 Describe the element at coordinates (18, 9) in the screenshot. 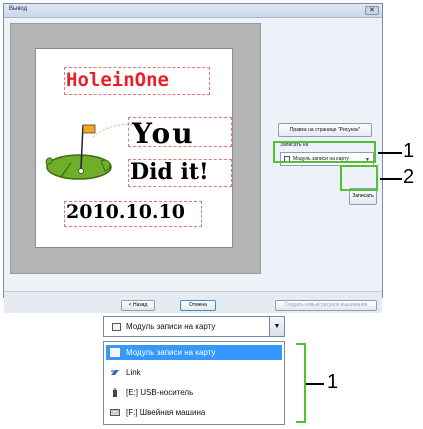

I see `window-title: Вывод` at that location.